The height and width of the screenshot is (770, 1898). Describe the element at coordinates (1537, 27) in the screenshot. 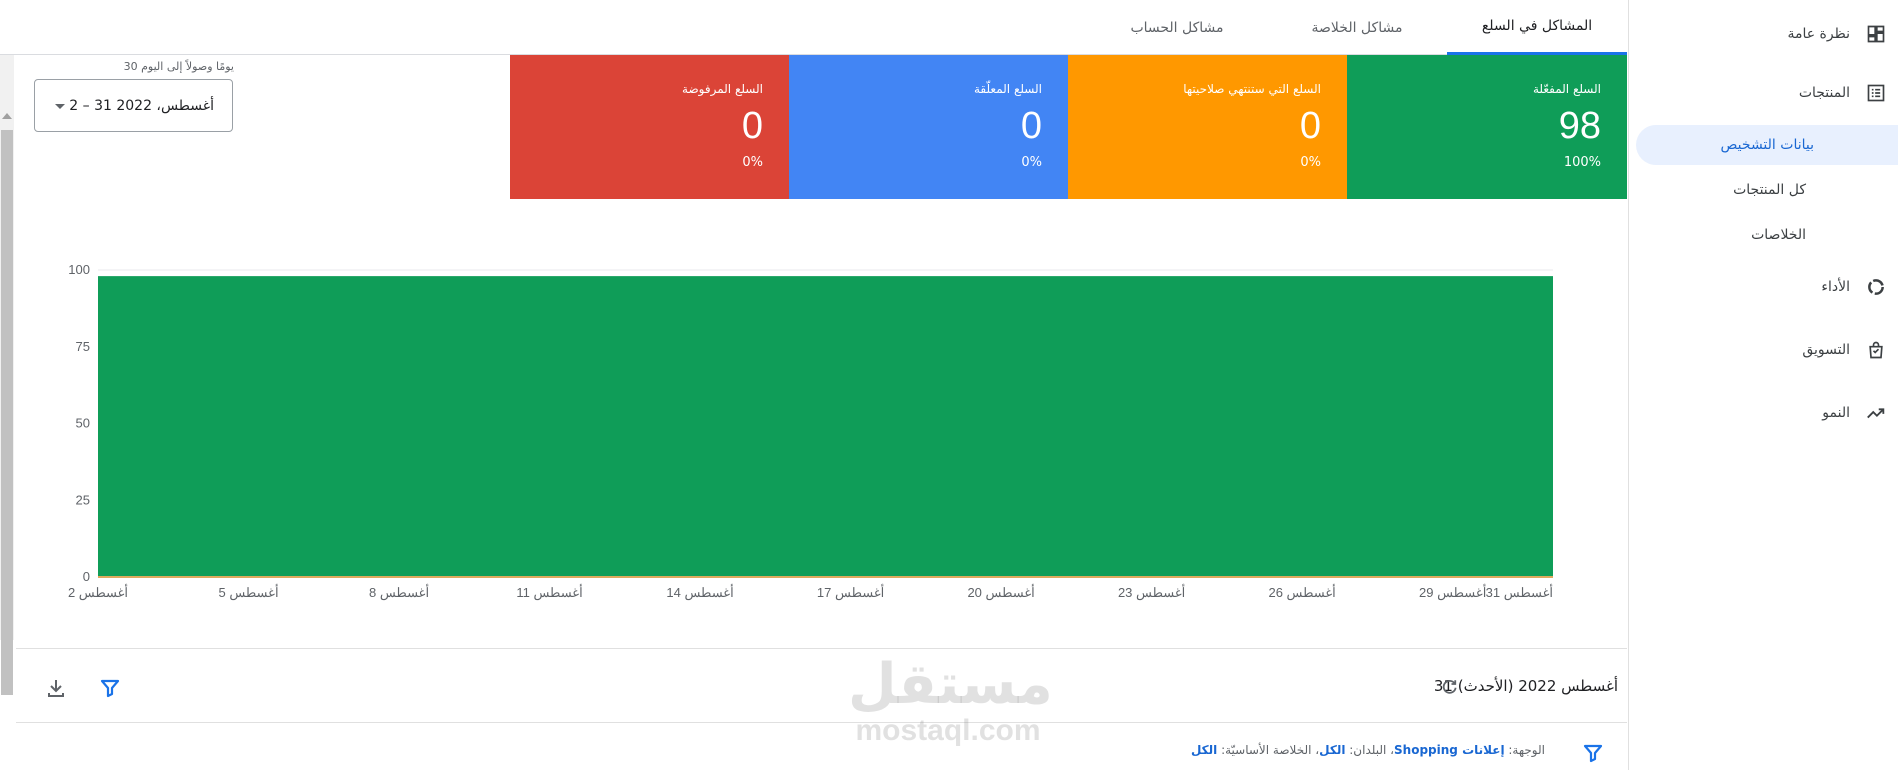

I see `tab-item-issues: المشاكل في السلع` at that location.